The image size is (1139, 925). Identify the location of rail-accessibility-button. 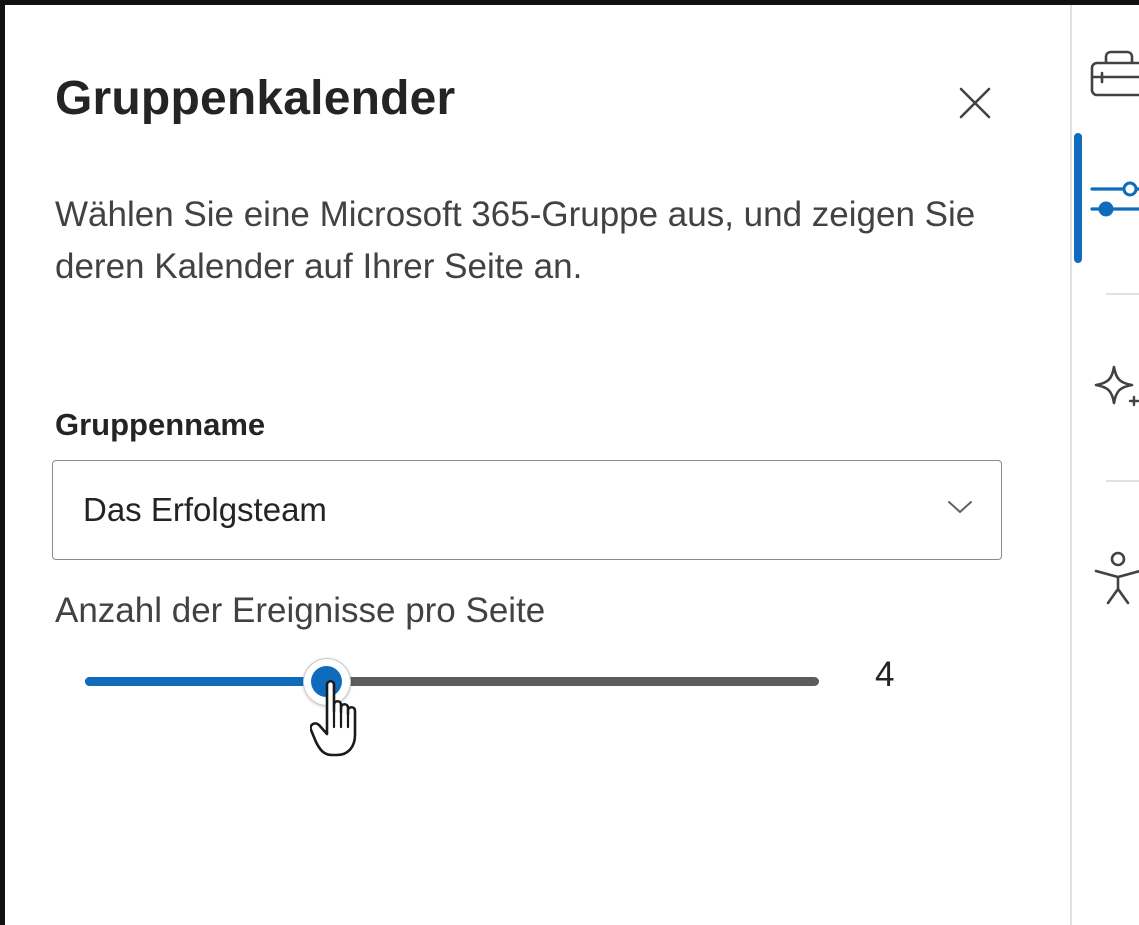
(1105, 577).